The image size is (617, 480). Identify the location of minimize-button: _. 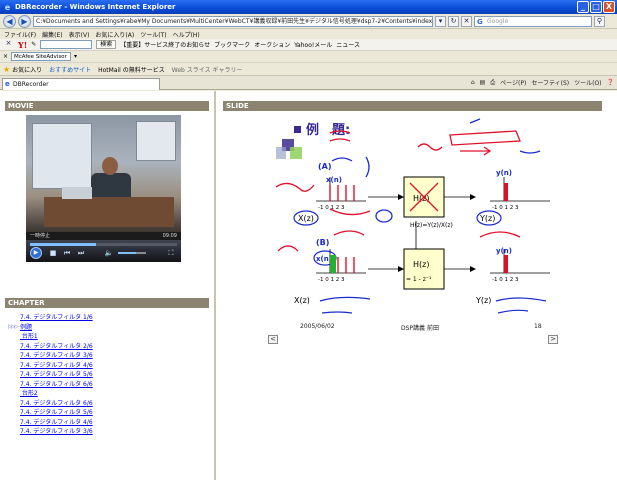
(583, 7).